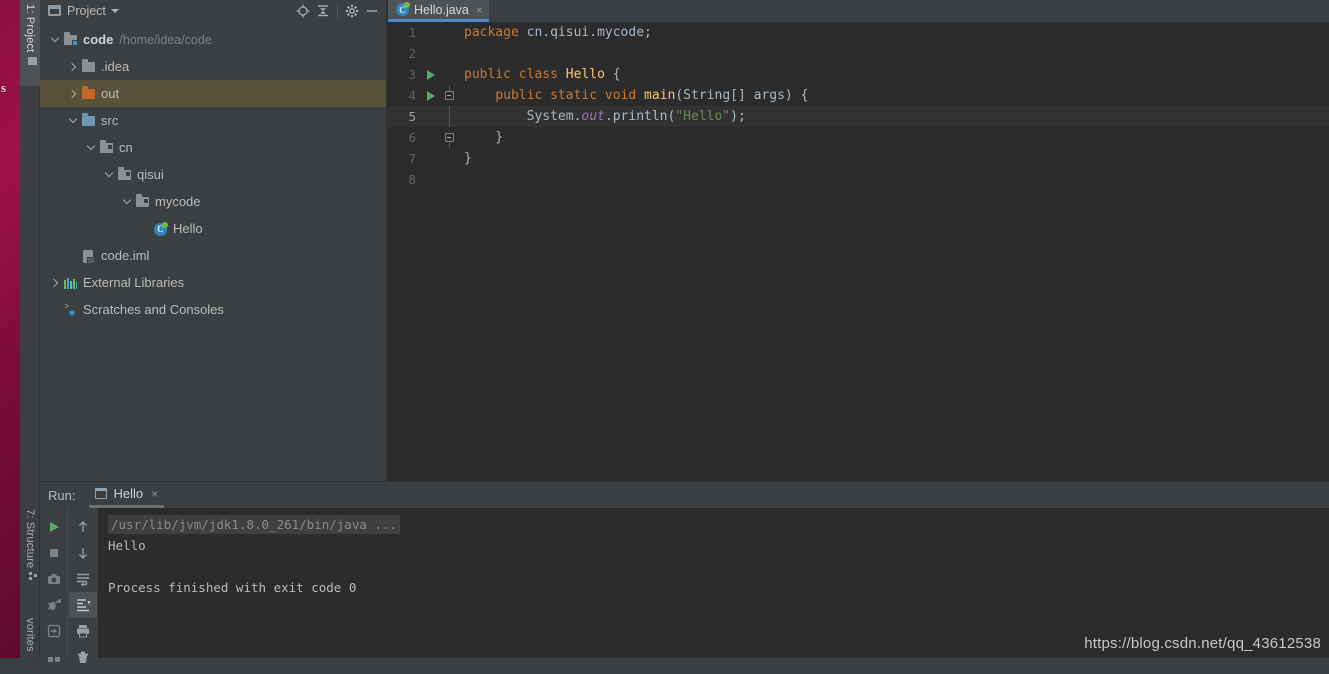 The image size is (1329, 674). What do you see at coordinates (54, 579) in the screenshot?
I see `dump-threads-button` at bounding box center [54, 579].